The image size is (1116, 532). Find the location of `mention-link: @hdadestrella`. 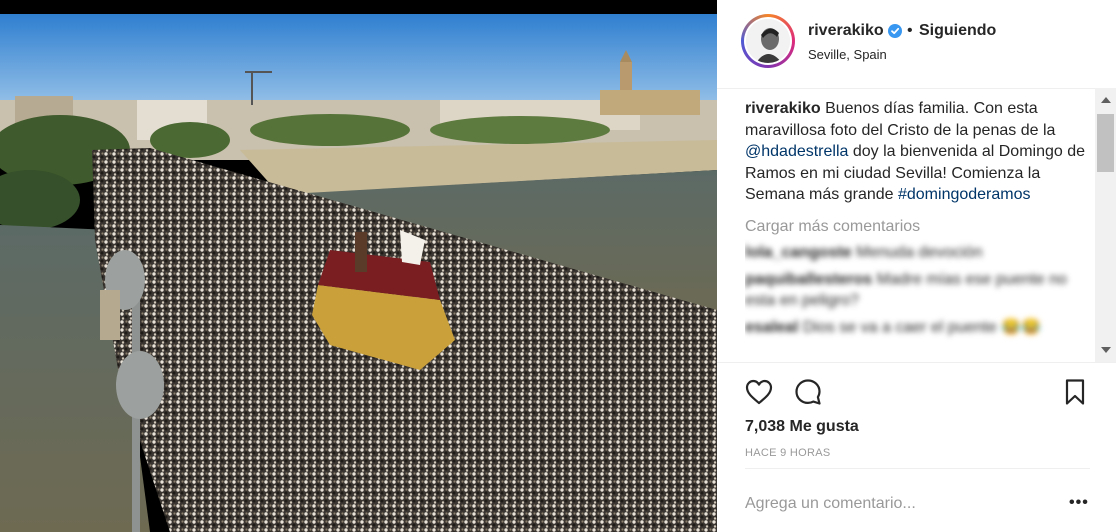

mention-link: @hdadestrella is located at coordinates (796, 151).